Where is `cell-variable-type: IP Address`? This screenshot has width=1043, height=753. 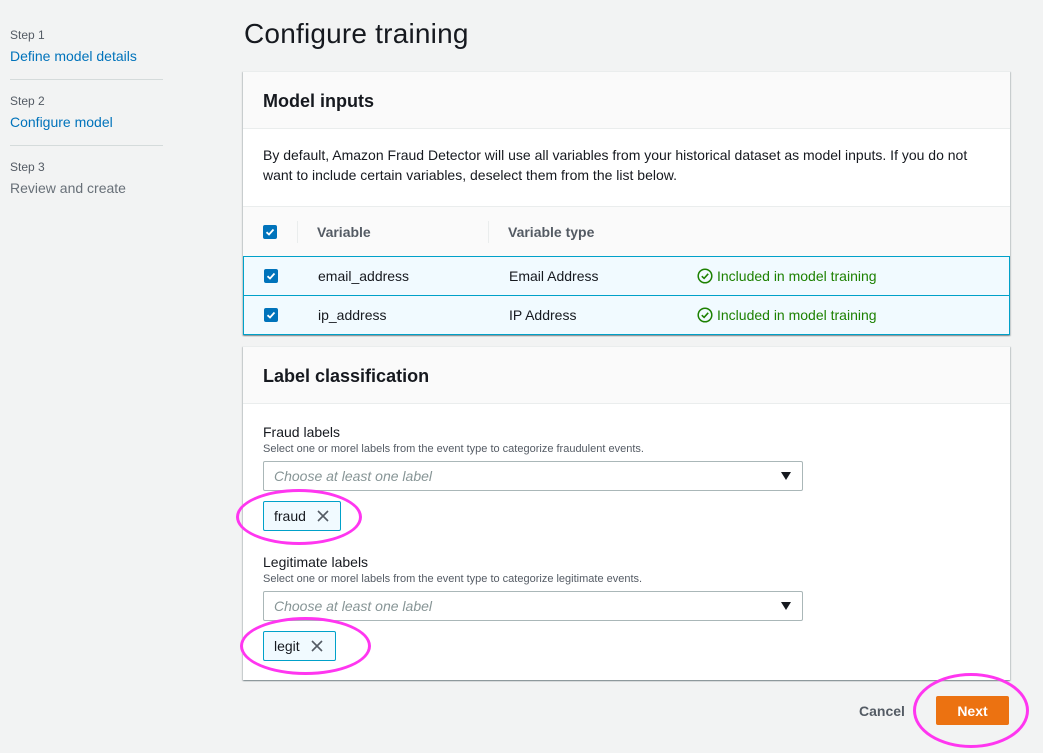 cell-variable-type: IP Address is located at coordinates (543, 315).